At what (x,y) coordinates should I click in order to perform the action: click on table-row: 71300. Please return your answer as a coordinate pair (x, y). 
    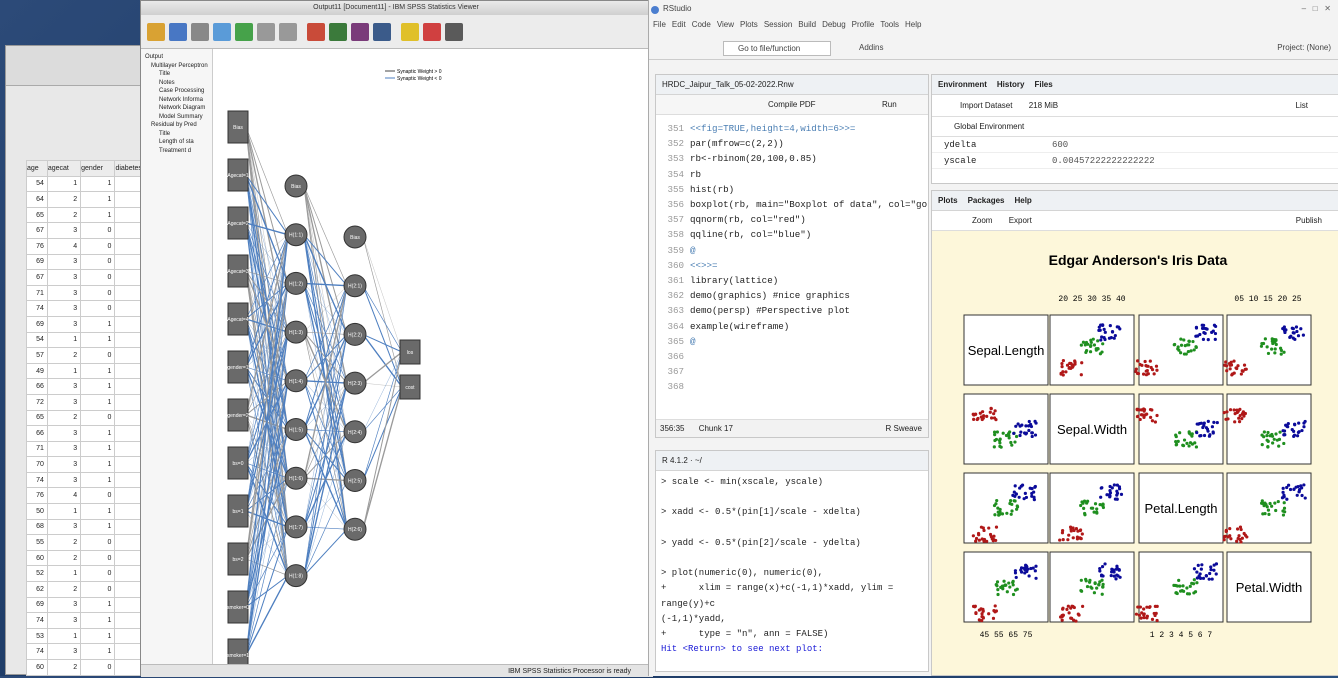
    Looking at the image, I should click on (91, 293).